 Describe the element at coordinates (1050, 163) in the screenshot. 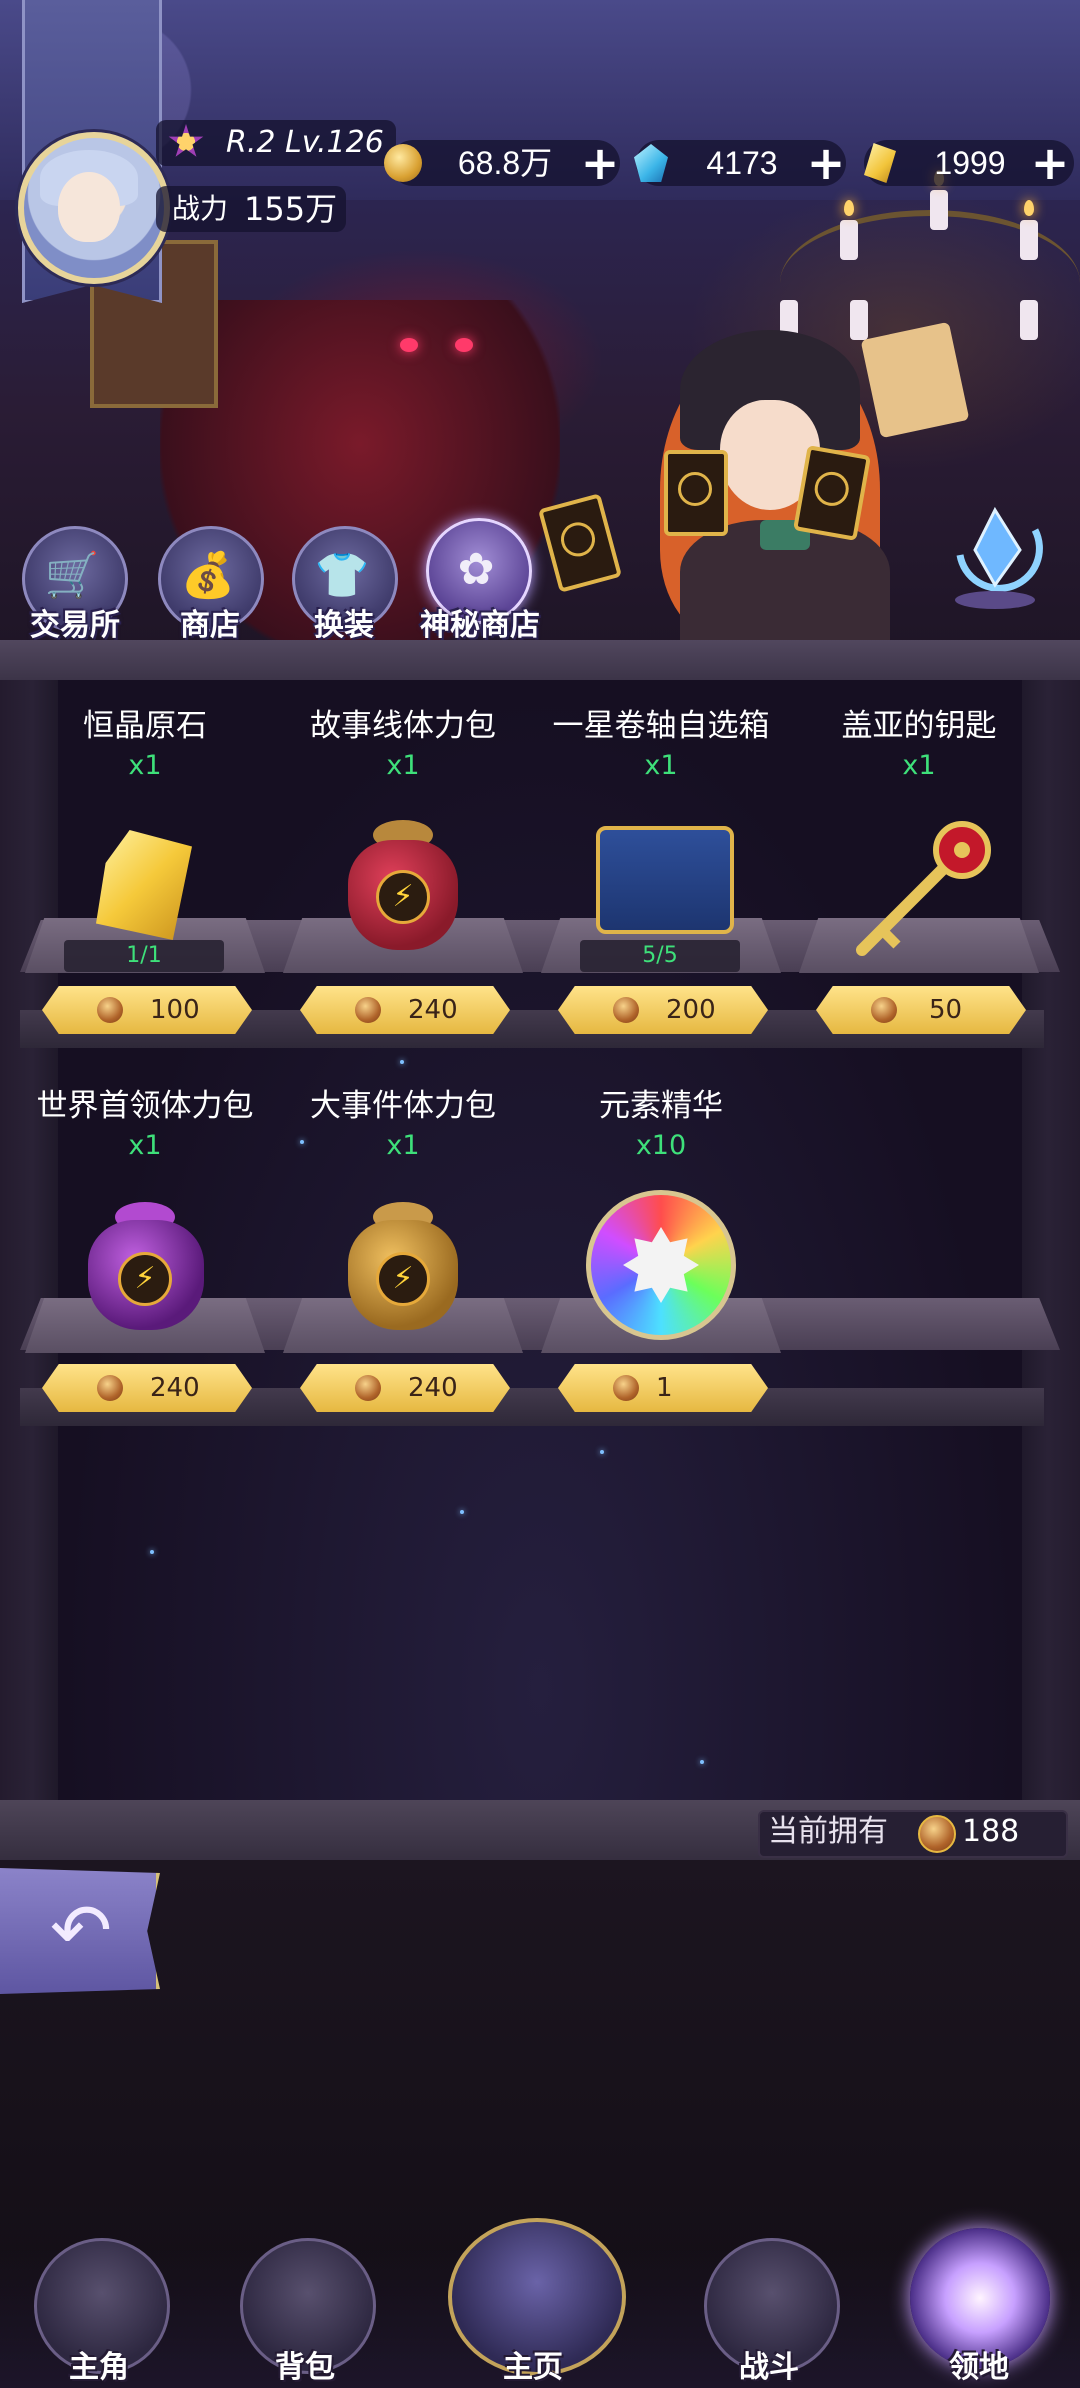

I see `add-gold-crystal-button: +` at that location.